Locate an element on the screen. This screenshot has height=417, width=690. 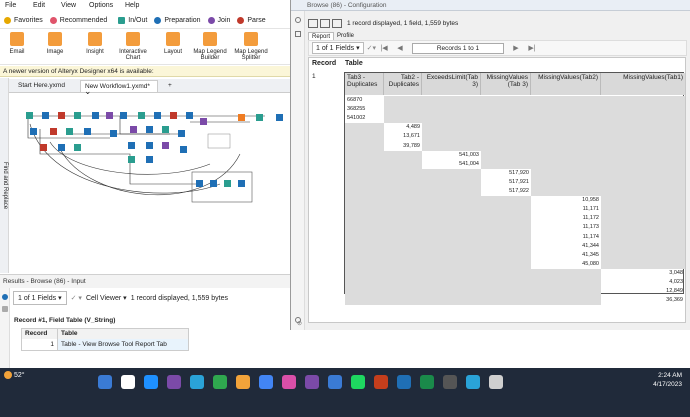
report-cell: 66870 is located at coordinates (364, 100).